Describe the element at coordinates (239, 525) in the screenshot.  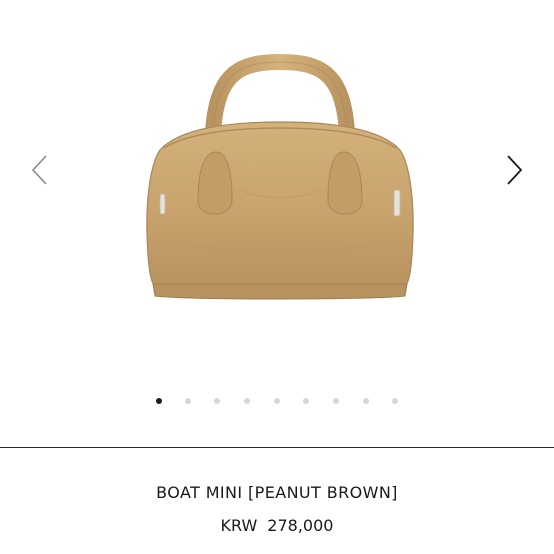
I see `price-currency: KRW` at that location.